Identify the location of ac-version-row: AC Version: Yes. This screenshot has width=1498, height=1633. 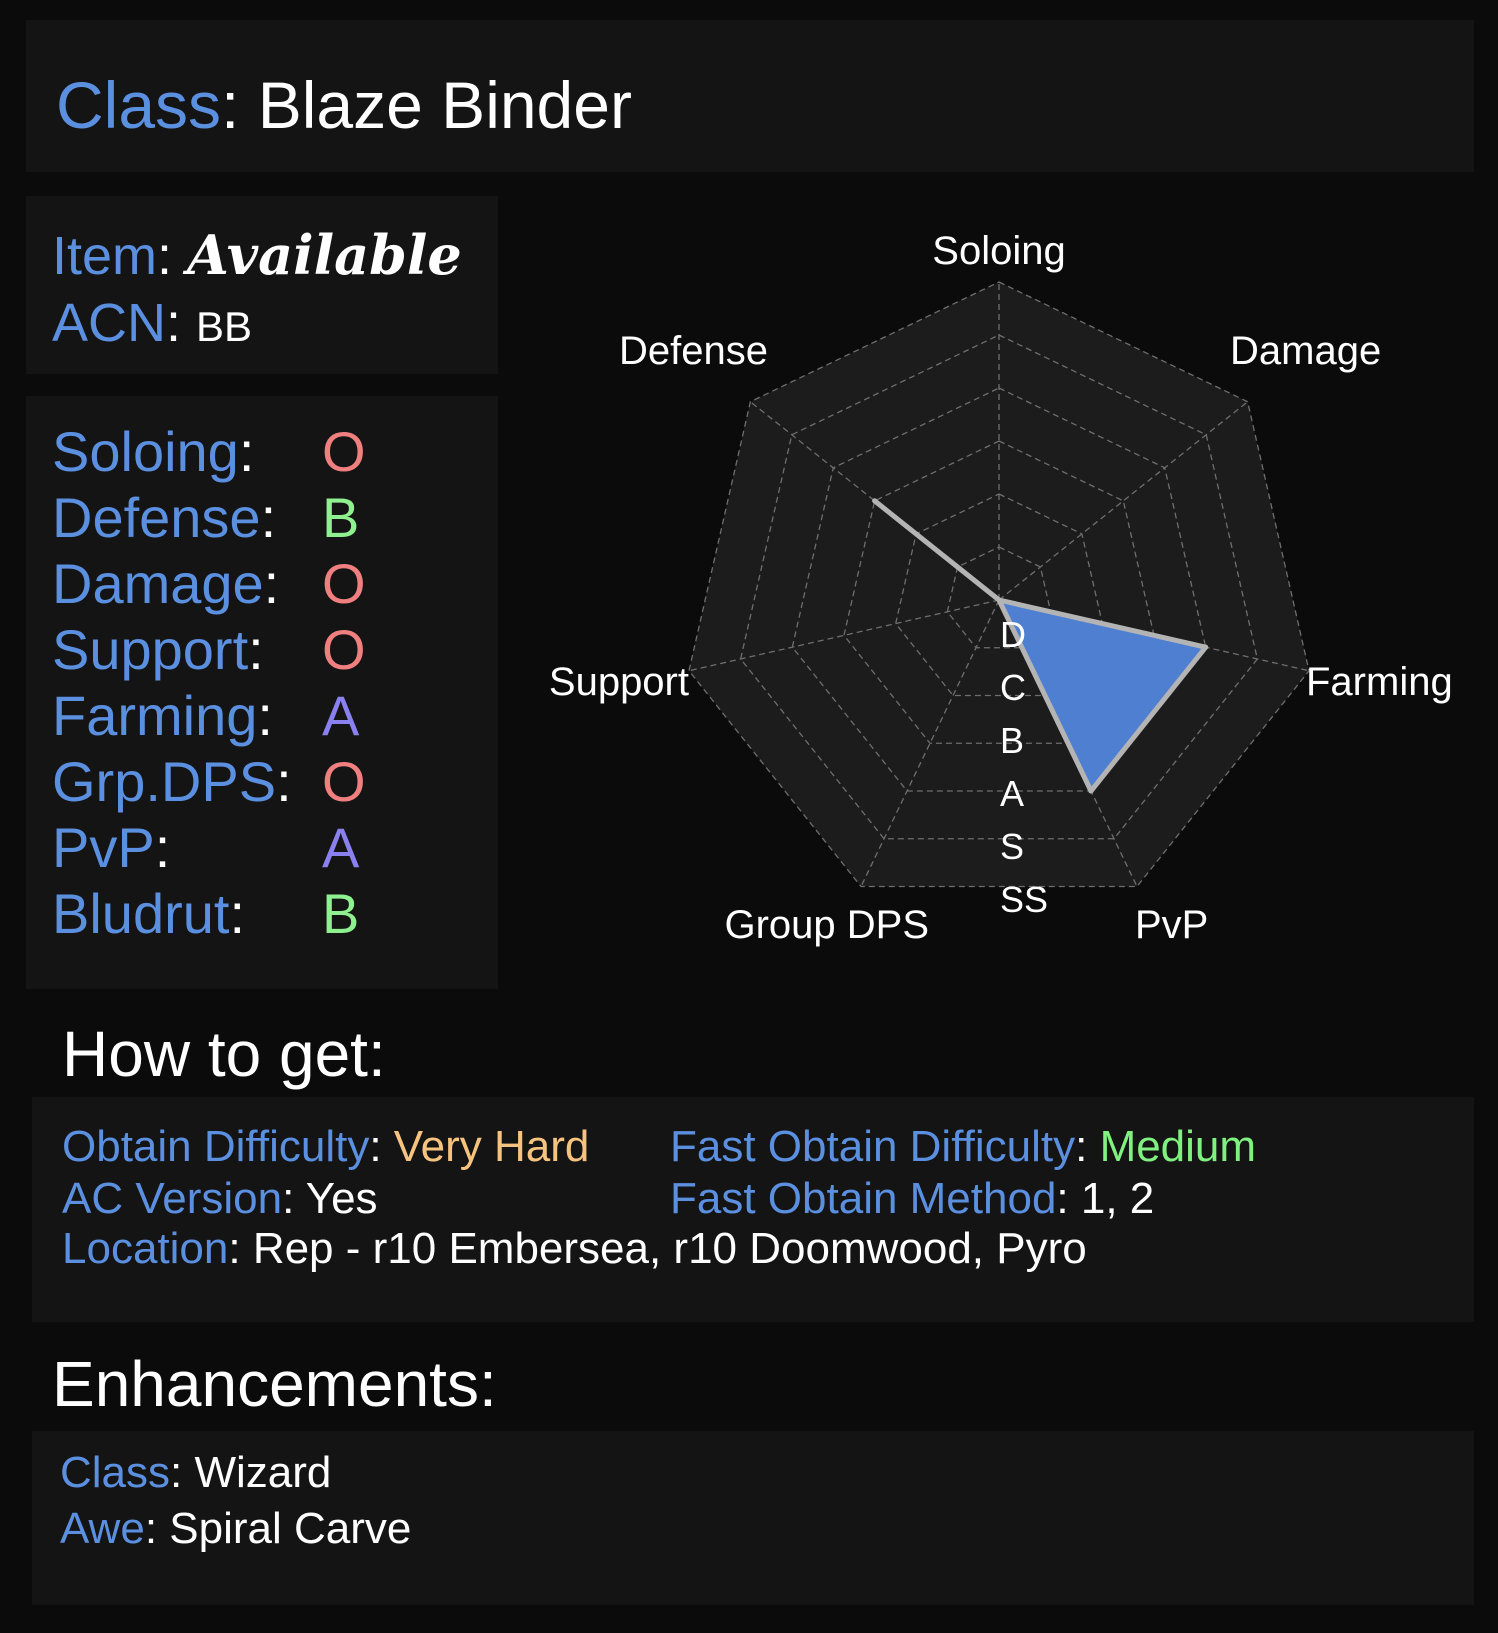
(220, 1198).